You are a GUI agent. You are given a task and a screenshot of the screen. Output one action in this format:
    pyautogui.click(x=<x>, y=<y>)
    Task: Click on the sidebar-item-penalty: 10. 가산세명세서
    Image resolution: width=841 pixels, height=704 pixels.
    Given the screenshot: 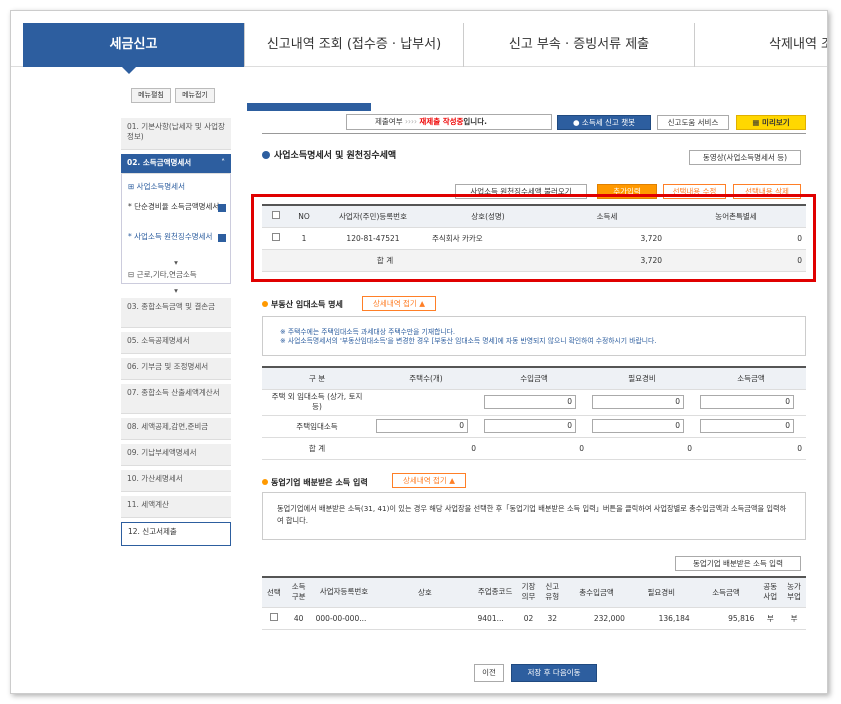 What is the action you would take?
    pyautogui.click(x=176, y=481)
    